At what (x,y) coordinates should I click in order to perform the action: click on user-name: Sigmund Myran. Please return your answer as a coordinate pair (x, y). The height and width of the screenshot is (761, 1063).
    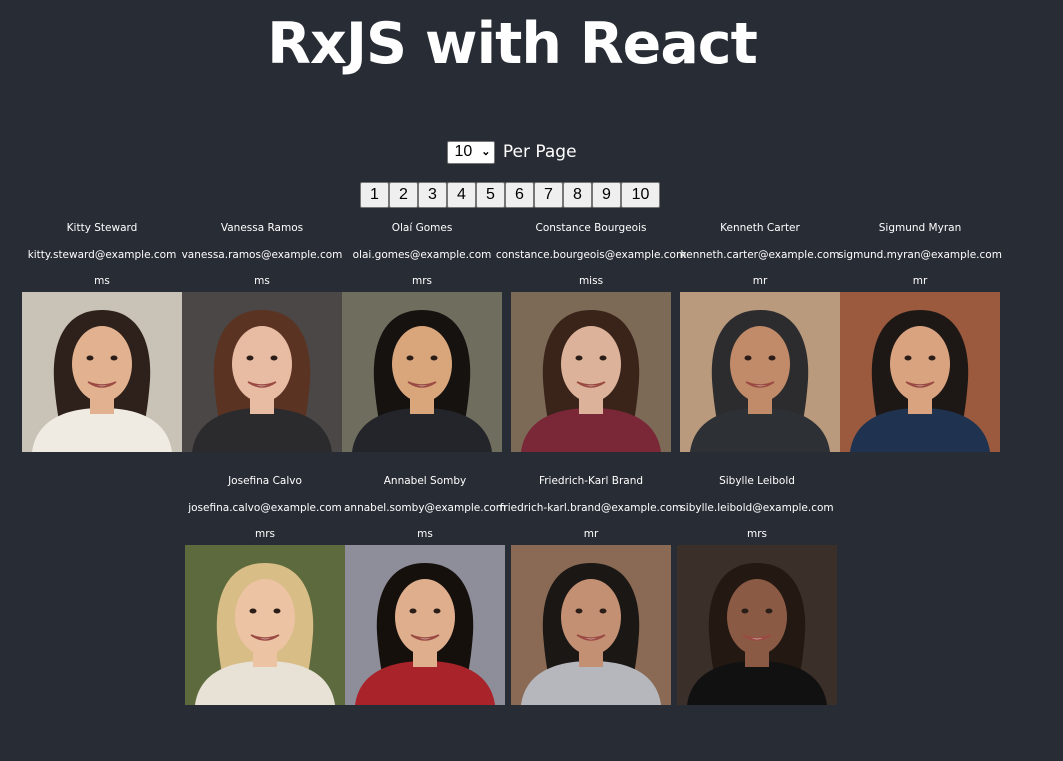
    Looking at the image, I should click on (920, 228).